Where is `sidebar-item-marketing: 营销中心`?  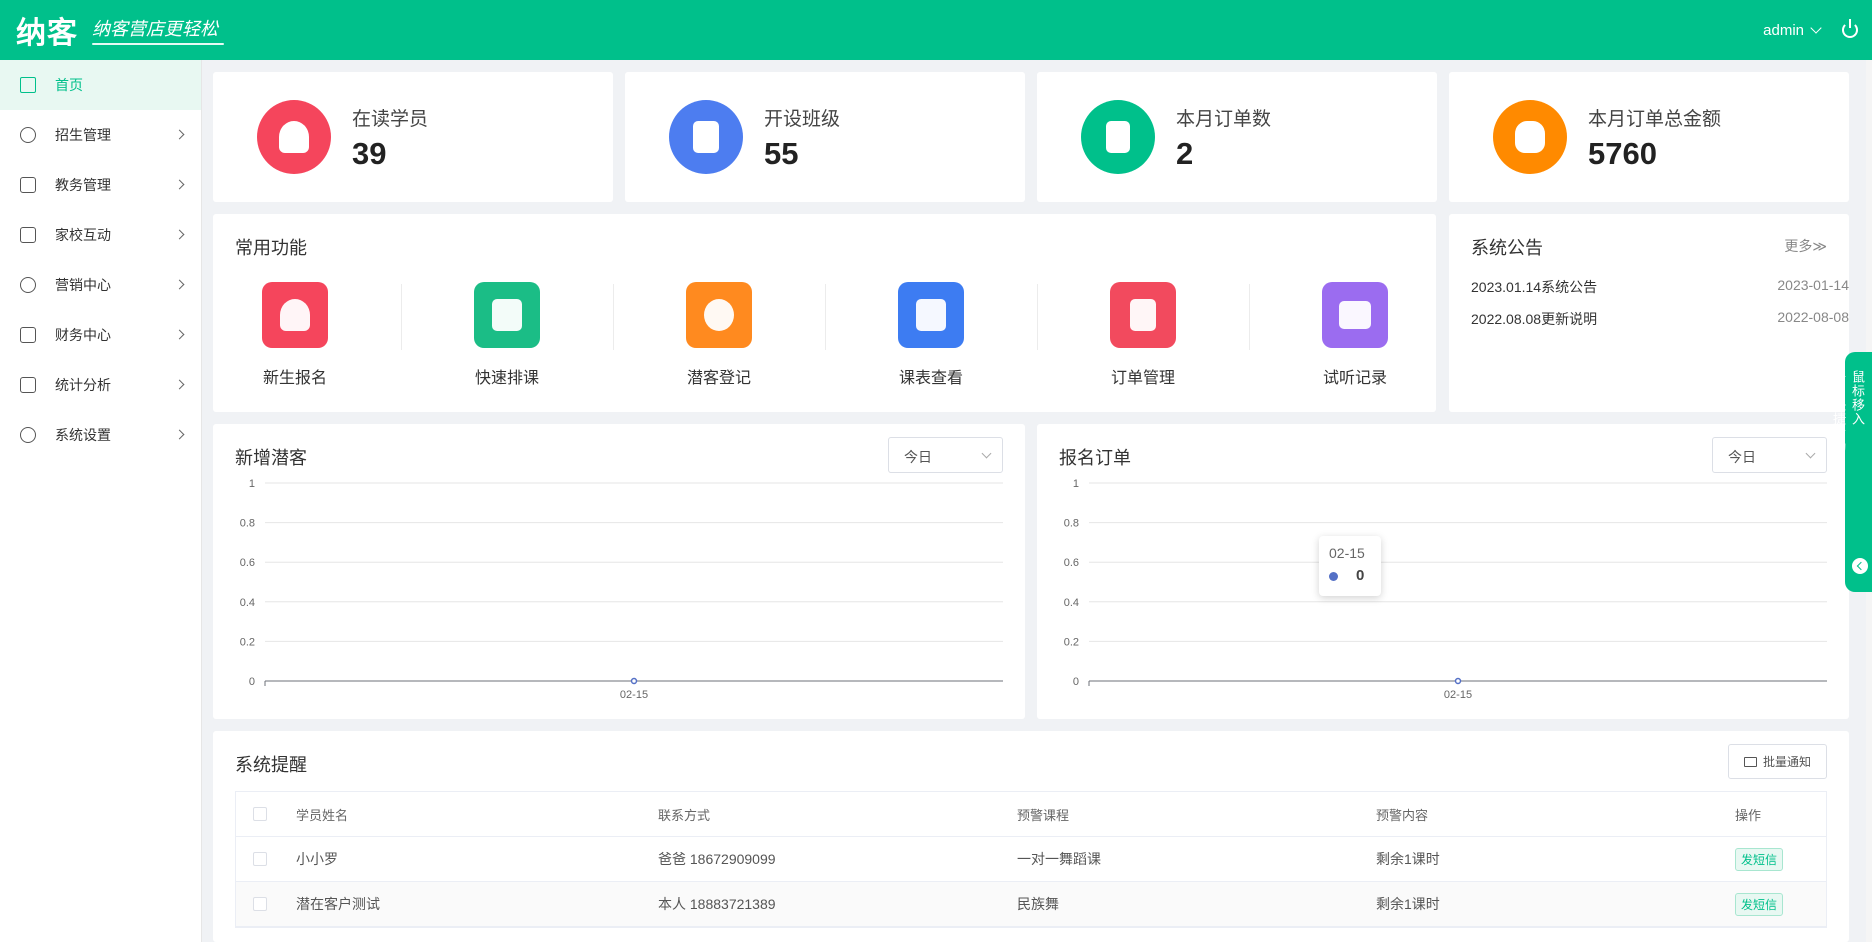
sidebar-item-marketing: 营销中心 is located at coordinates (100, 285).